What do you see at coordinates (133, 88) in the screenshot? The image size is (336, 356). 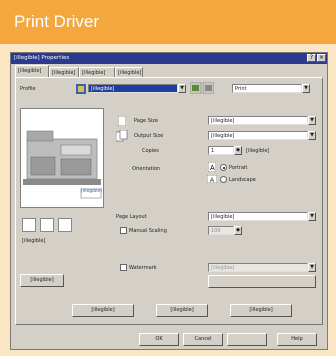 I see `profile-select: [illegible]` at bounding box center [133, 88].